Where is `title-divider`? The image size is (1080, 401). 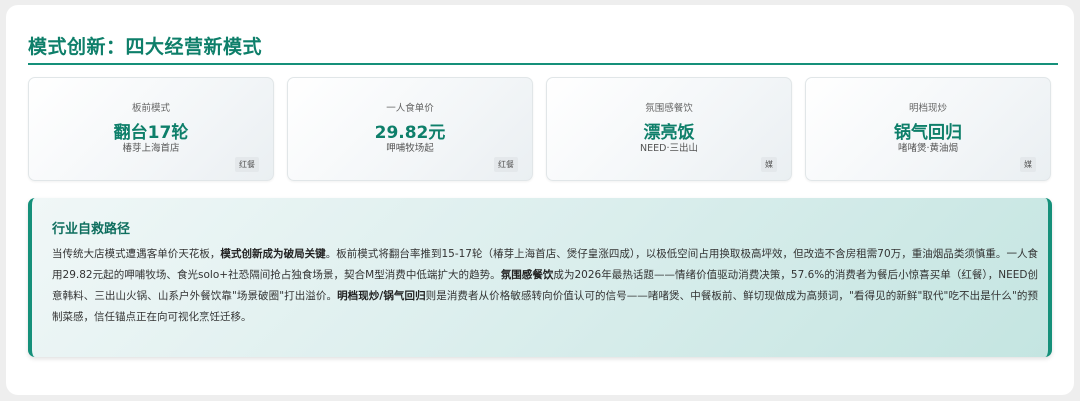
title-divider is located at coordinates (543, 64).